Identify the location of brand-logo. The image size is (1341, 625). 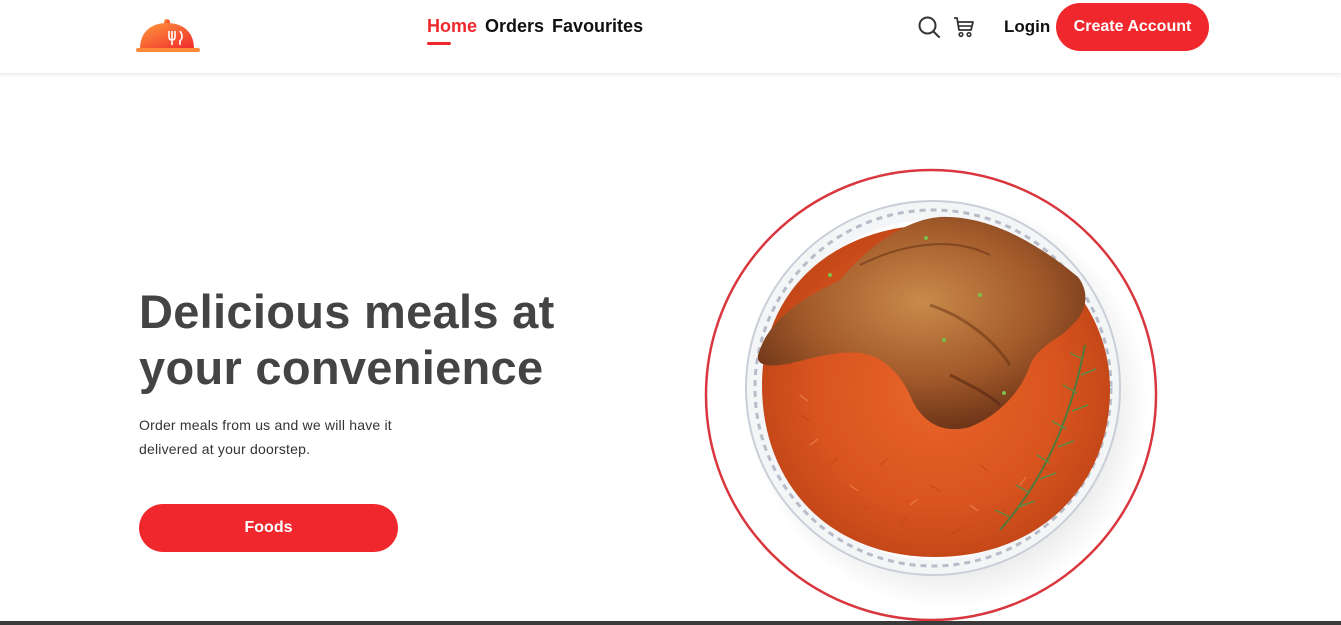
(168, 35).